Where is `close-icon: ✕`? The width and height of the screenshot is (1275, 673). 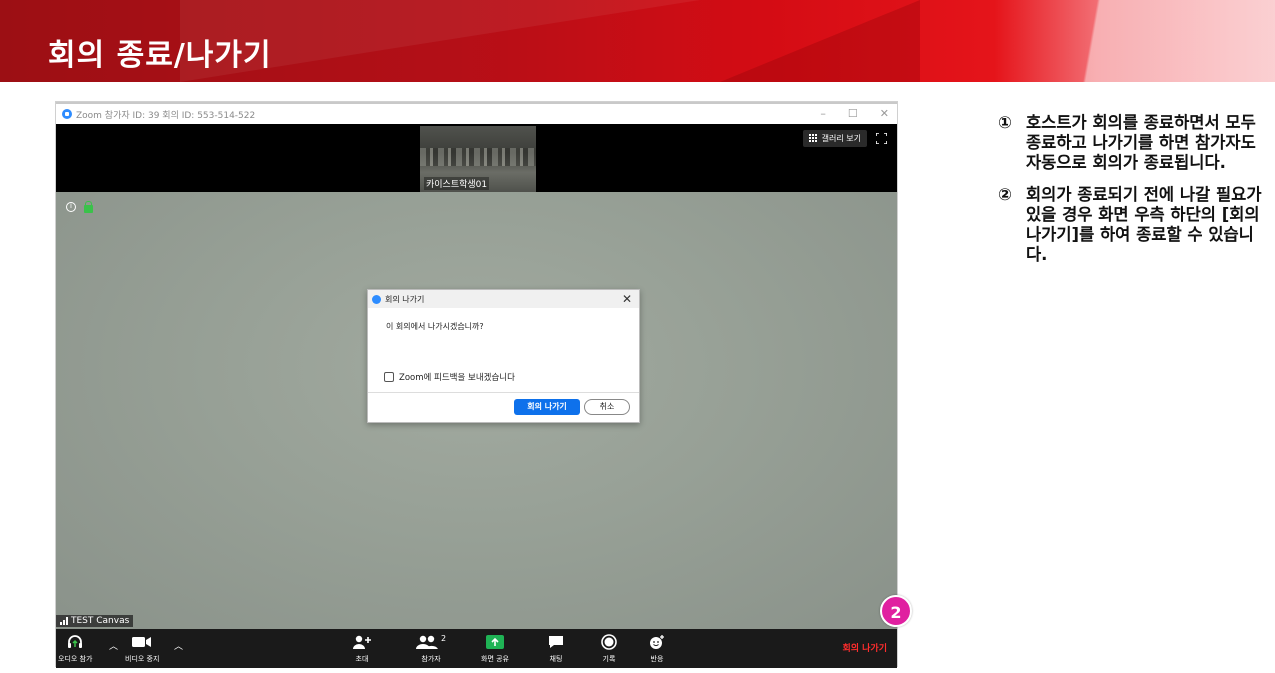 close-icon: ✕ is located at coordinates (627, 299).